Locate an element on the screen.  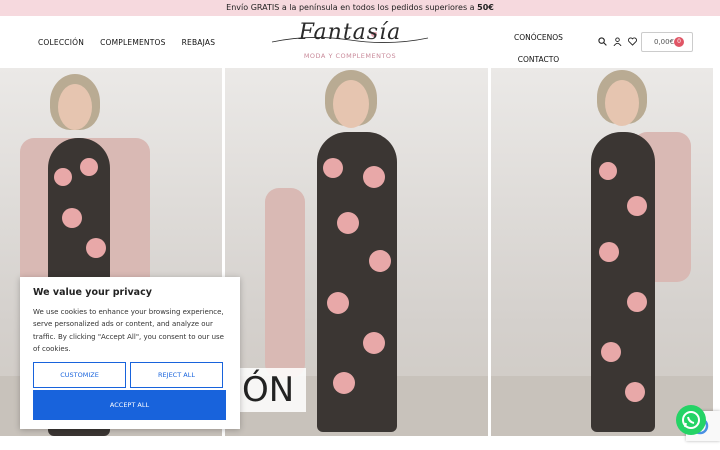
customize-button: CUSTOMIZE is located at coordinates (79, 375).